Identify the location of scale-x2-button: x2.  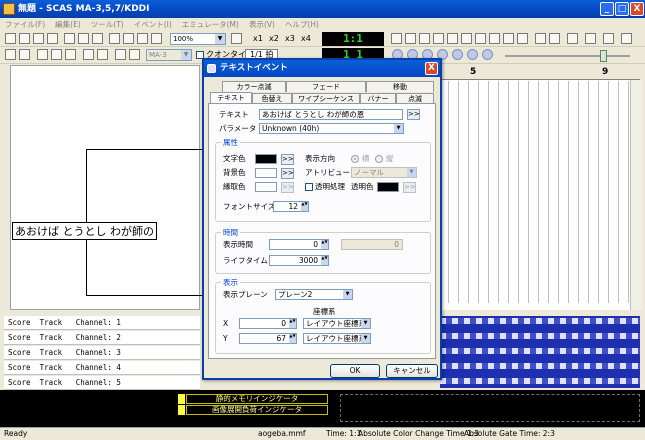
(274, 39).